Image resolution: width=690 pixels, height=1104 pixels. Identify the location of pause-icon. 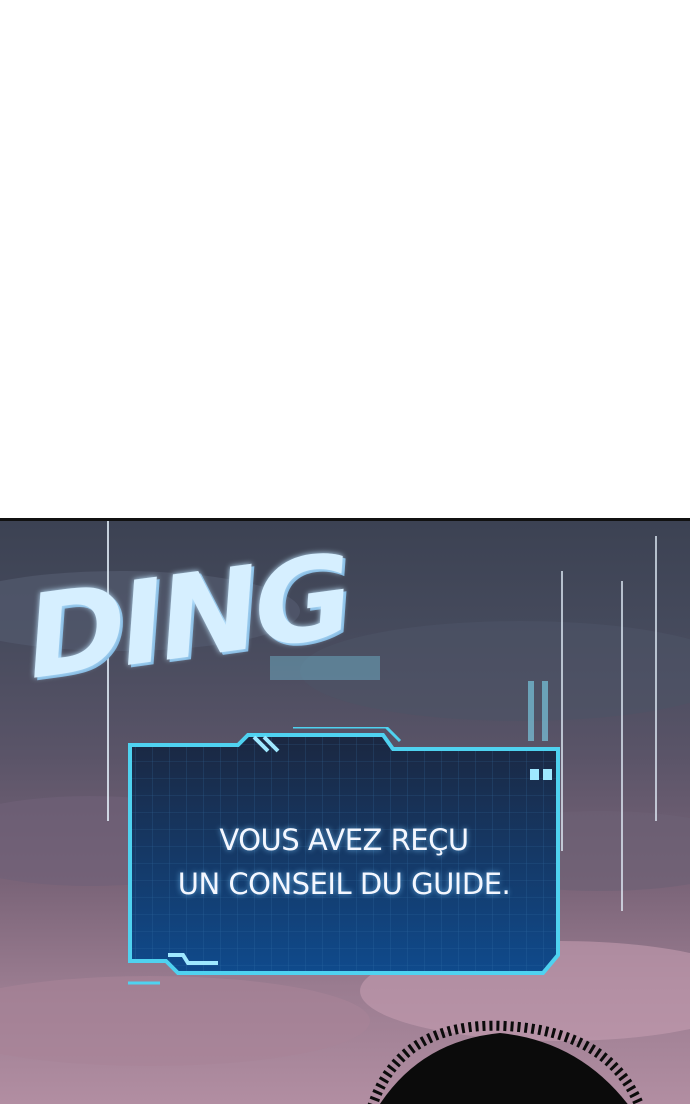
(534, 774).